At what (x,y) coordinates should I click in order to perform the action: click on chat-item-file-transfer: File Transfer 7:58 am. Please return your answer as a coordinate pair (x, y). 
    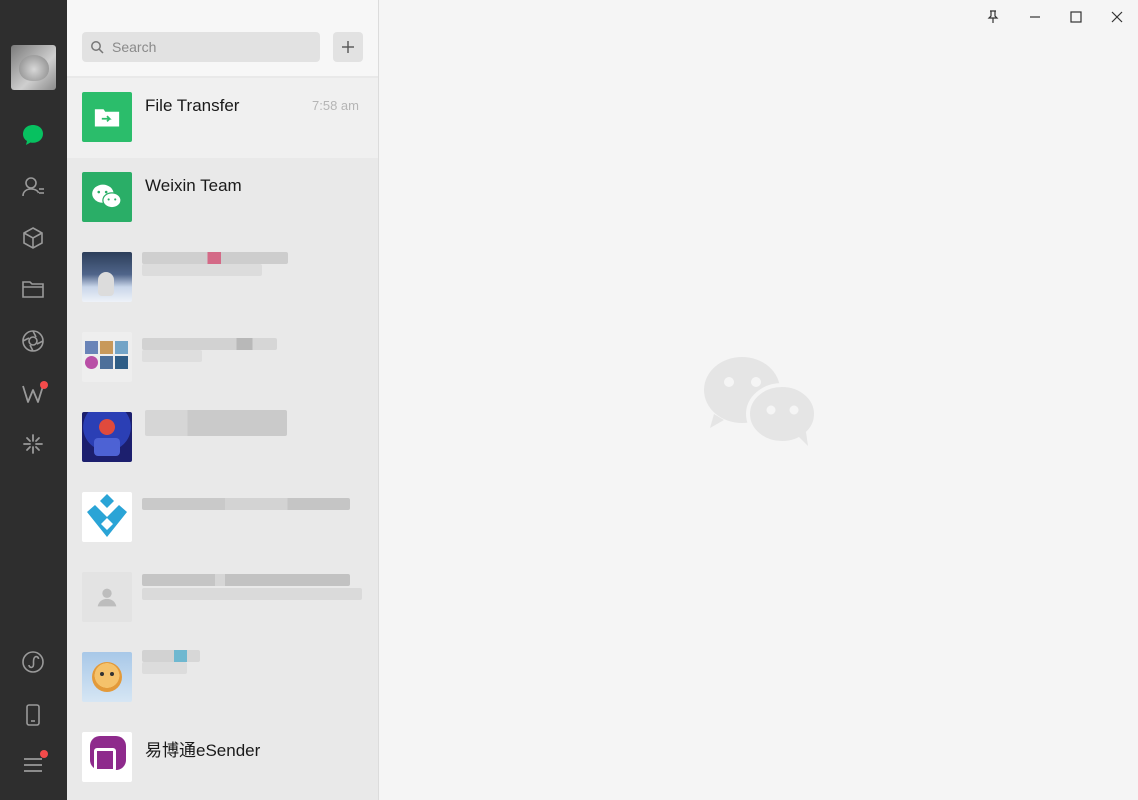
    Looking at the image, I should click on (222, 118).